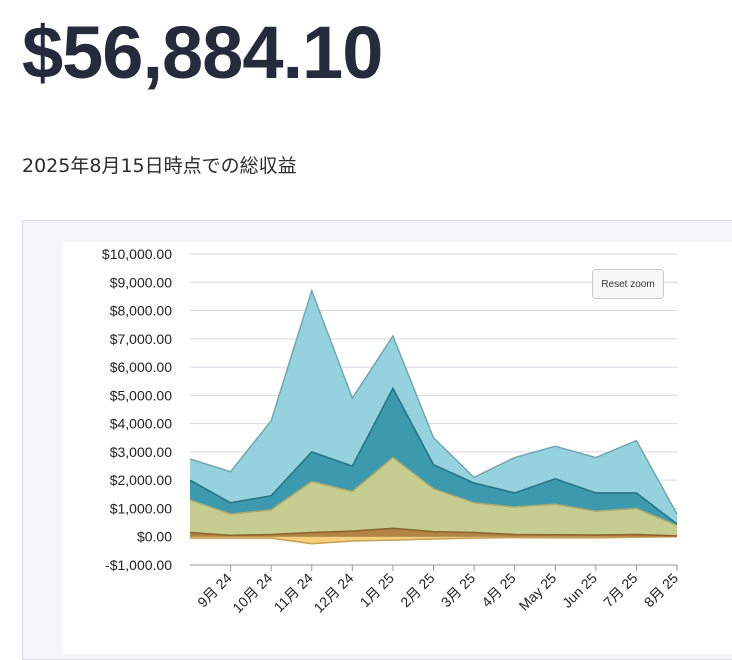 This screenshot has height=660, width=732. I want to click on x-tick-label: 1月 25, so click(377, 590).